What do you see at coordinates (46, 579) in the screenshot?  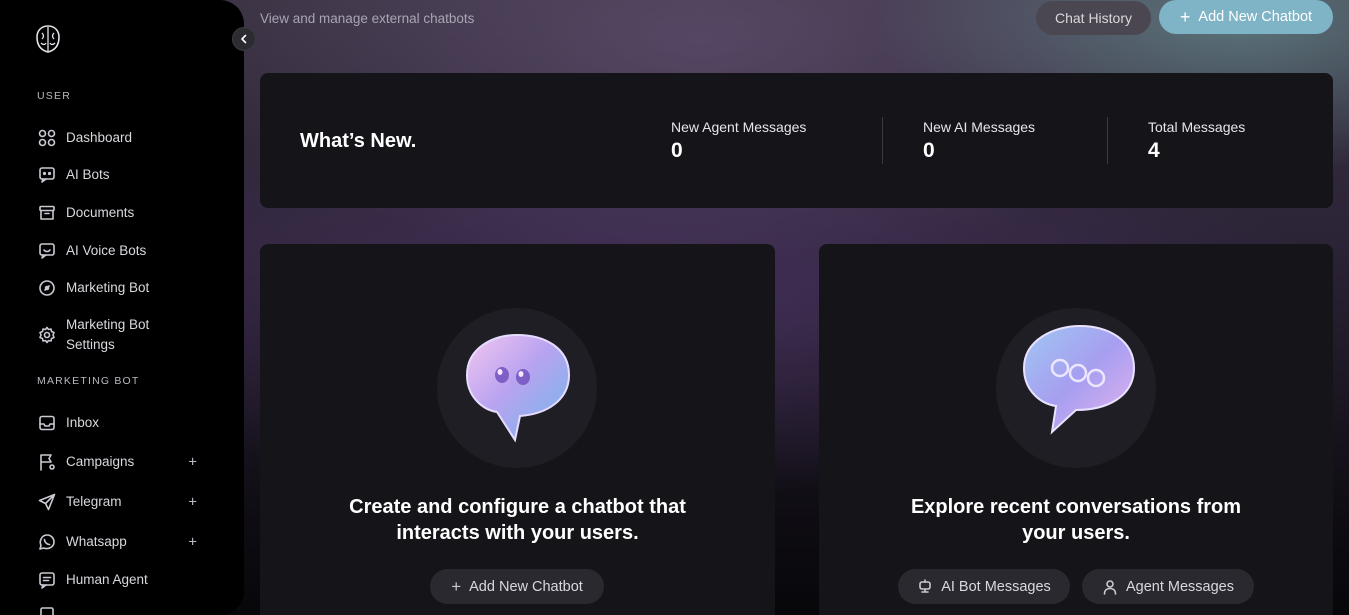 I see `message-icon` at bounding box center [46, 579].